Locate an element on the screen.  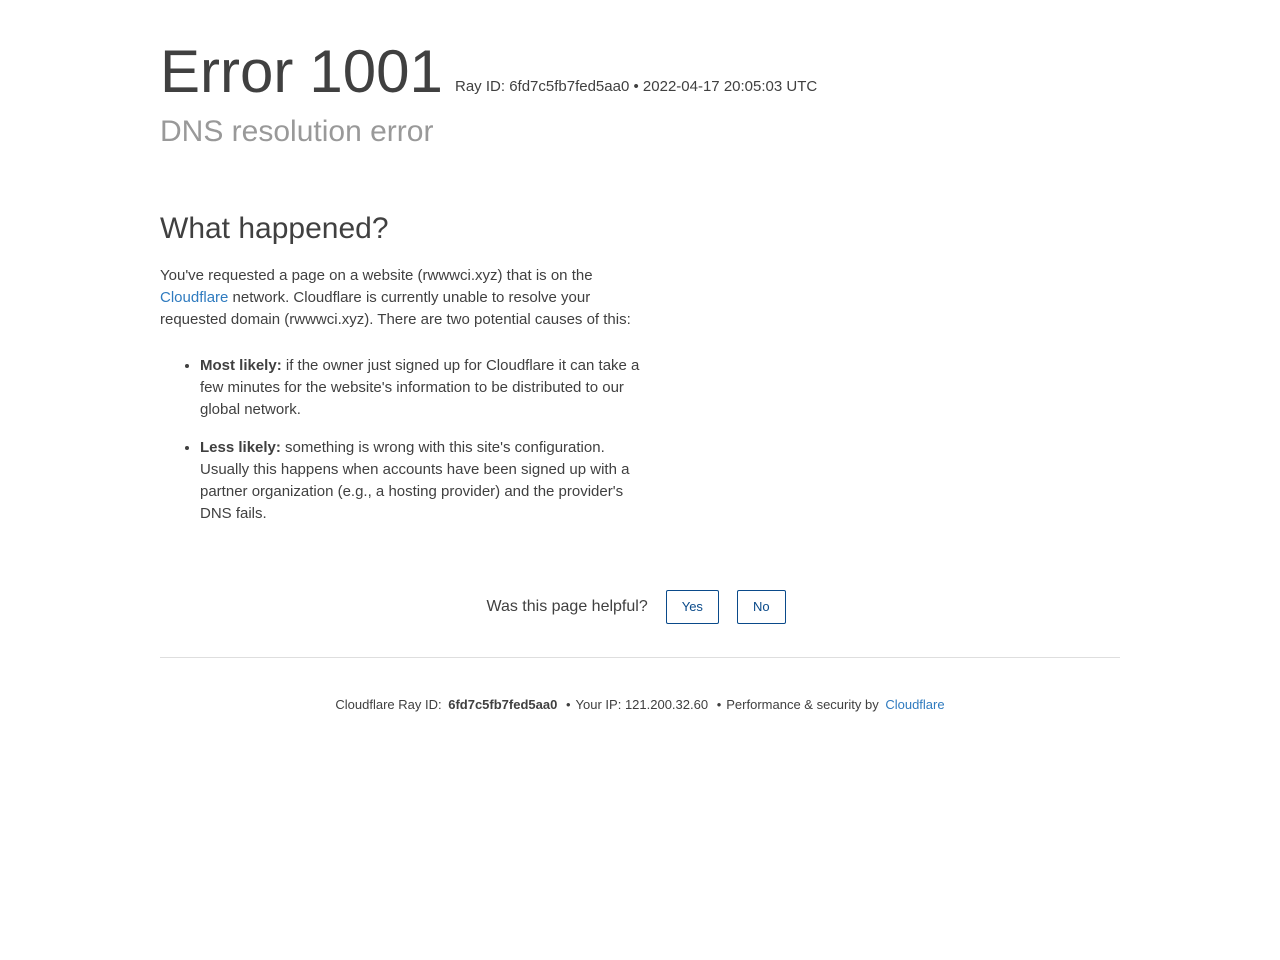
feedback-no-button: No is located at coordinates (761, 607).